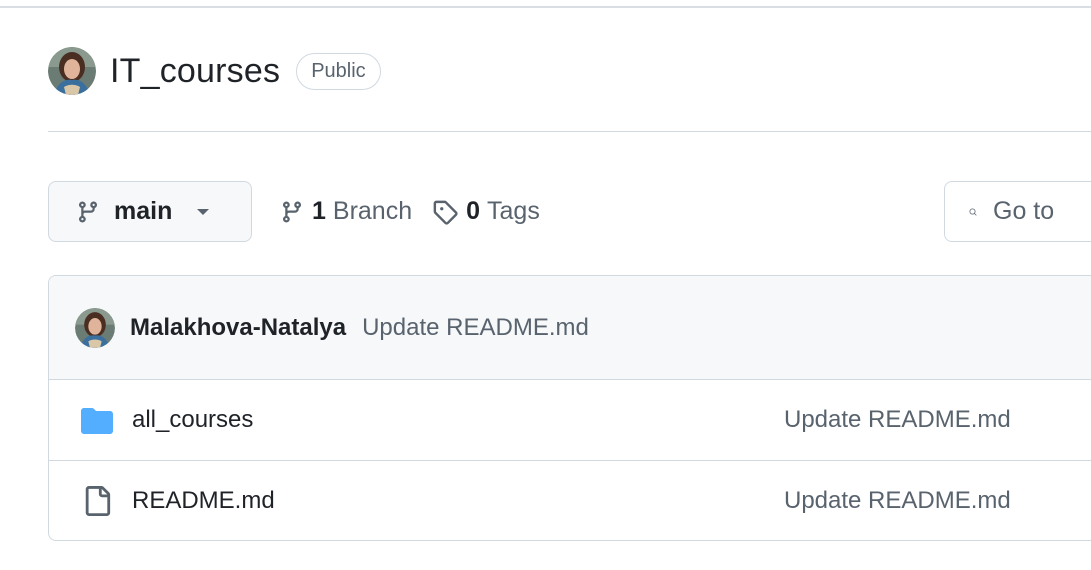 The height and width of the screenshot is (570, 1091). What do you see at coordinates (192, 420) in the screenshot?
I see `file-name: all_courses` at bounding box center [192, 420].